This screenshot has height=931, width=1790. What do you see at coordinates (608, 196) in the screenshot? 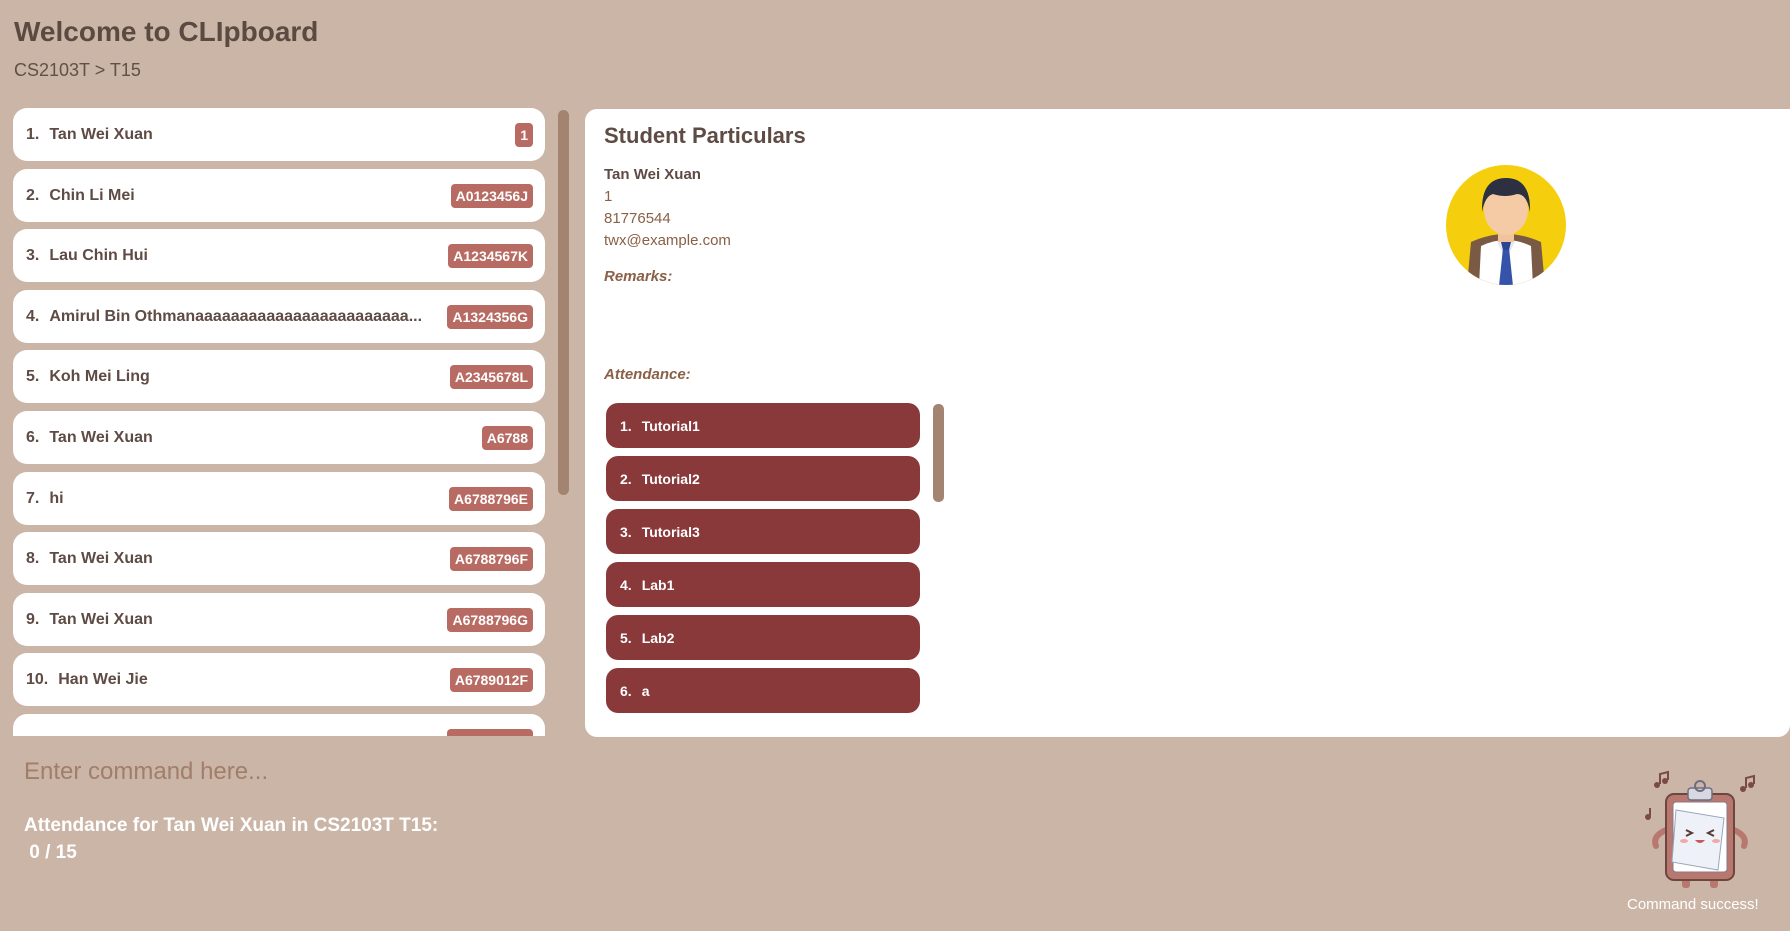
I see `detail-student-id: 1` at bounding box center [608, 196].